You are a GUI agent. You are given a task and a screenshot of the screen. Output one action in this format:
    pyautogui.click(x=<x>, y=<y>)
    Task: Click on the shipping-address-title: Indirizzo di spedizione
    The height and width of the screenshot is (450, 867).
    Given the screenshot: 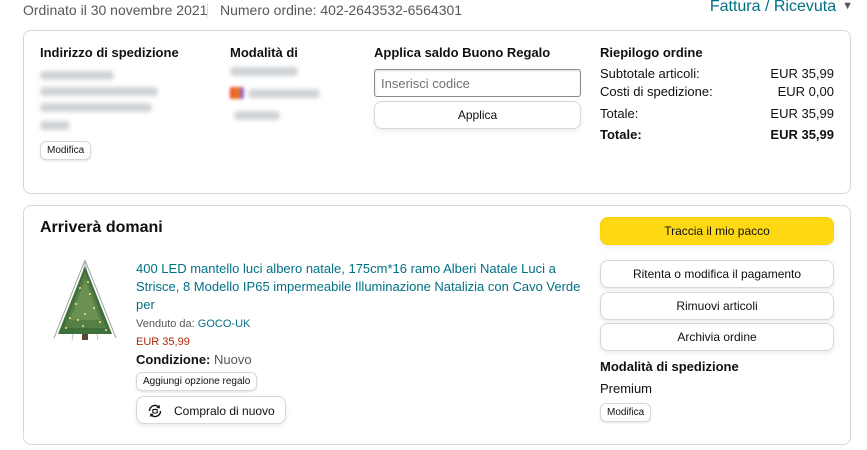 What is the action you would take?
    pyautogui.click(x=109, y=52)
    